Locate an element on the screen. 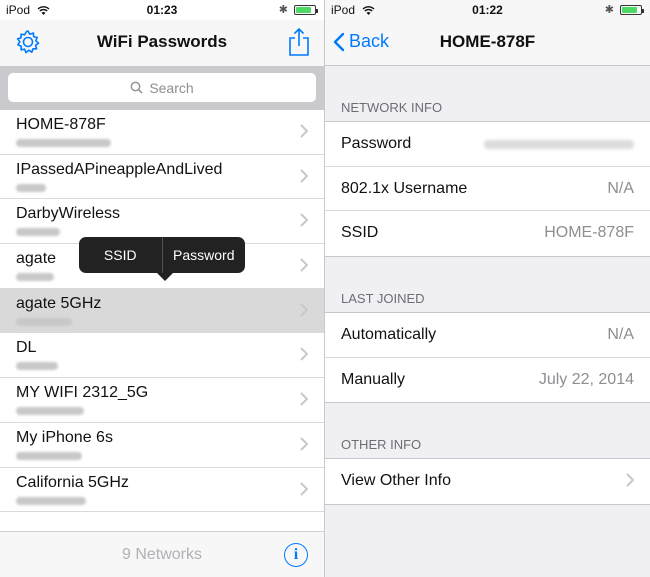 The width and height of the screenshot is (650, 577). page-title: HOME-878F is located at coordinates (487, 41).